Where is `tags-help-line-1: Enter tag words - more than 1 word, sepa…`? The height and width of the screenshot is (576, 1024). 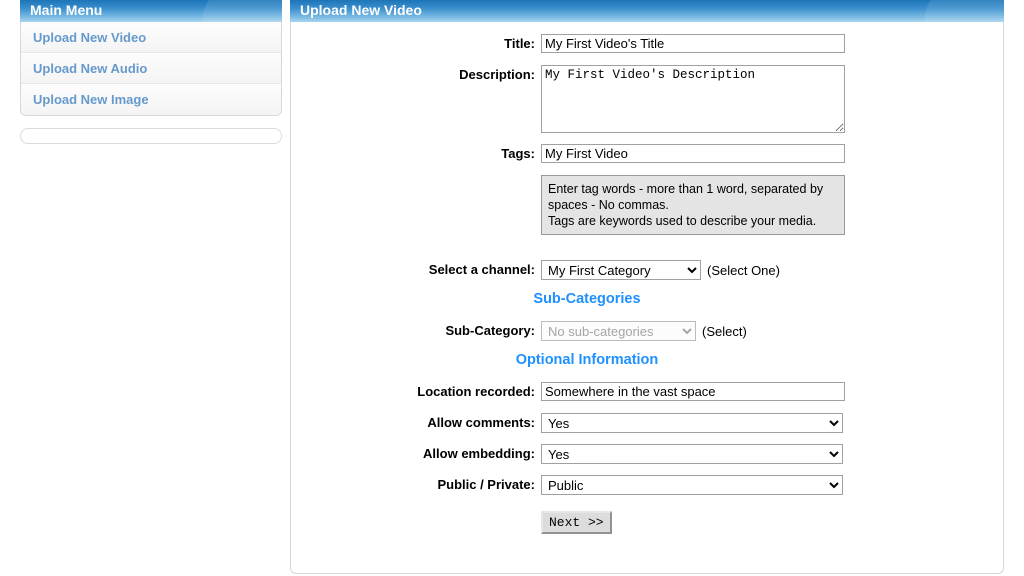 tags-help-line-1: Enter tag words - more than 1 word, sepa… is located at coordinates (686, 189).